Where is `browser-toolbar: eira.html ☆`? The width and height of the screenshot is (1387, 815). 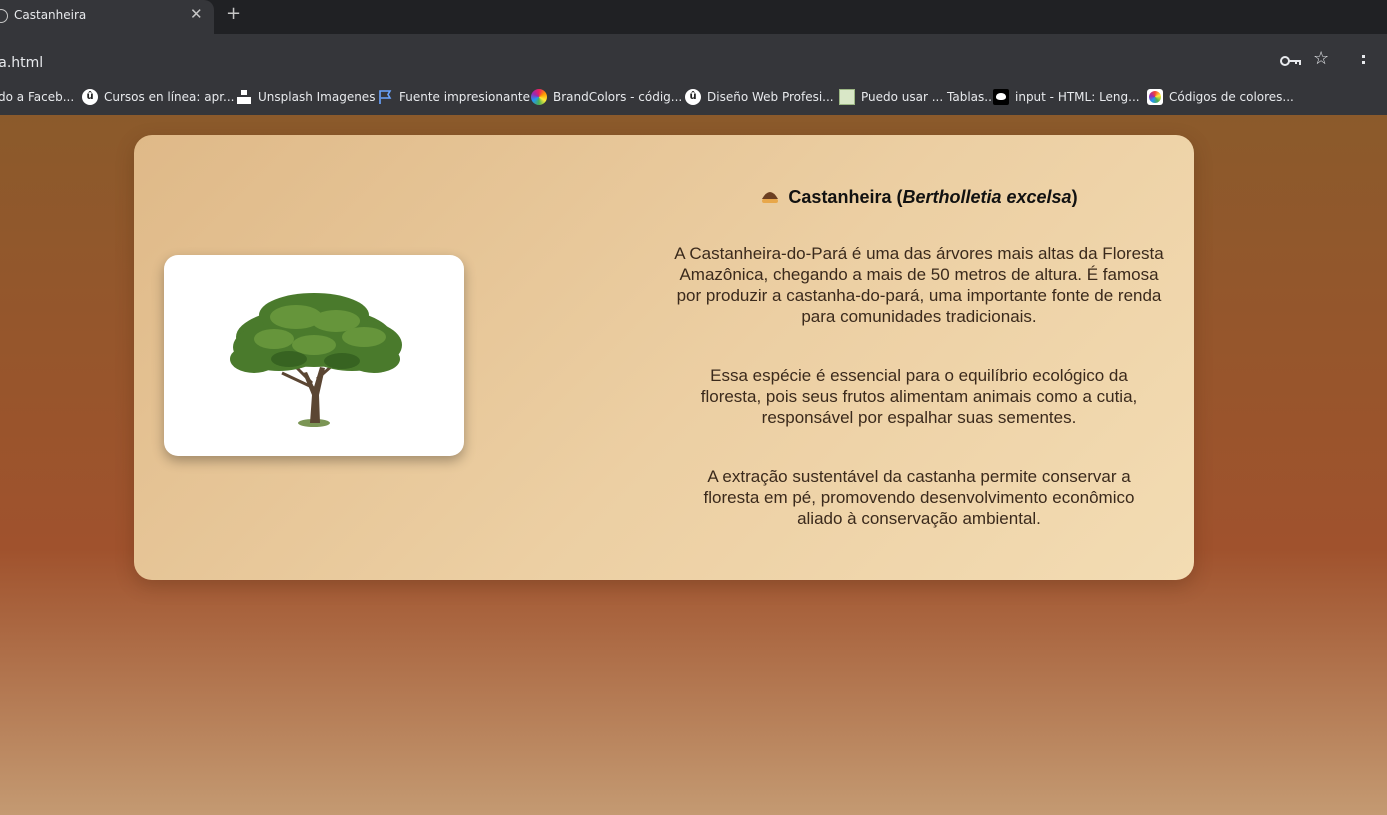 browser-toolbar: eira.html ☆ is located at coordinates (693, 57).